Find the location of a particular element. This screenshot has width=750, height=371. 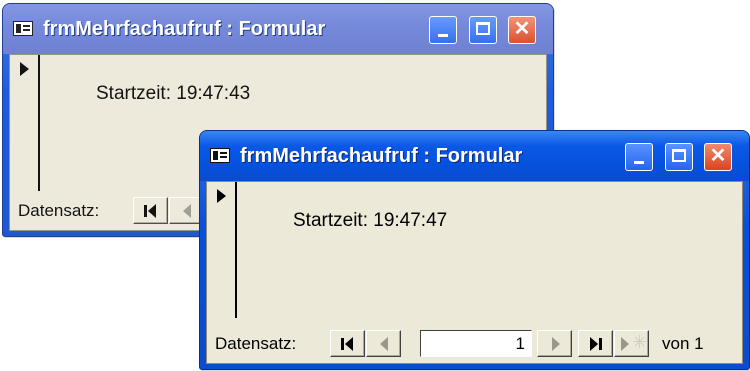

record-number-input: 1 is located at coordinates (476, 343).